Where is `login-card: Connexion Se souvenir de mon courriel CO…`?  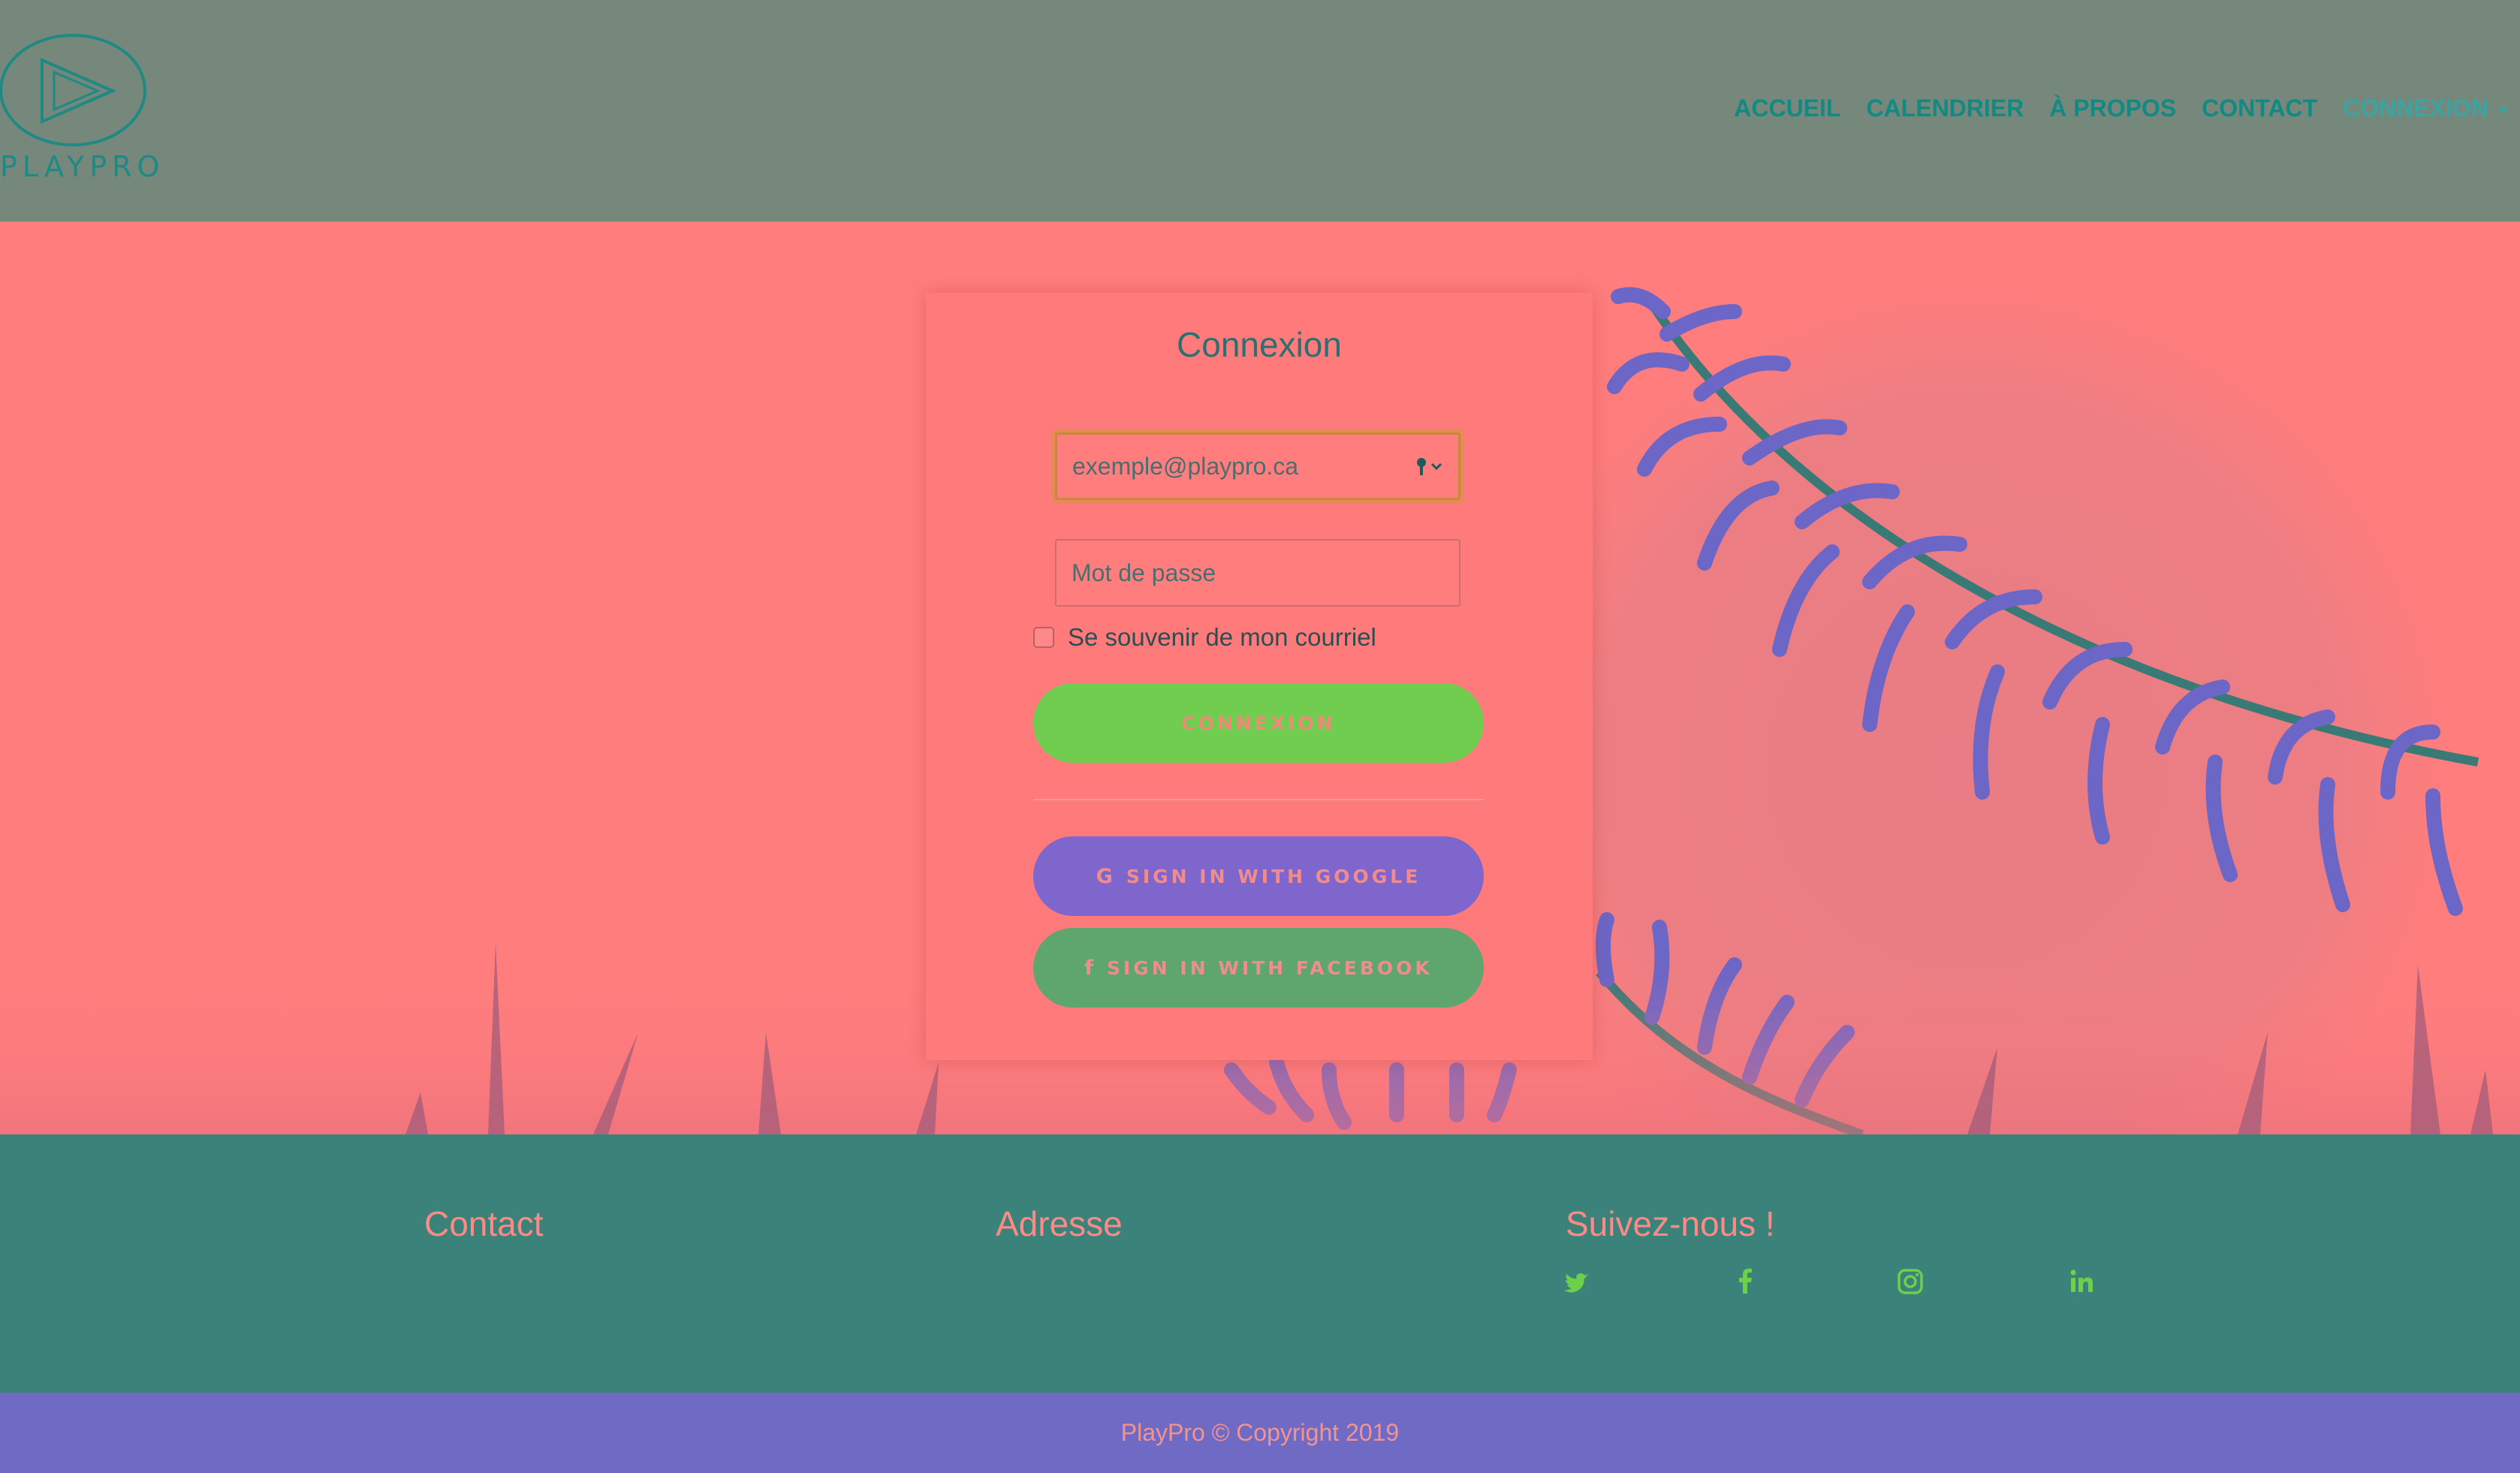 login-card: Connexion Se souvenir de mon courriel CO… is located at coordinates (1259, 676).